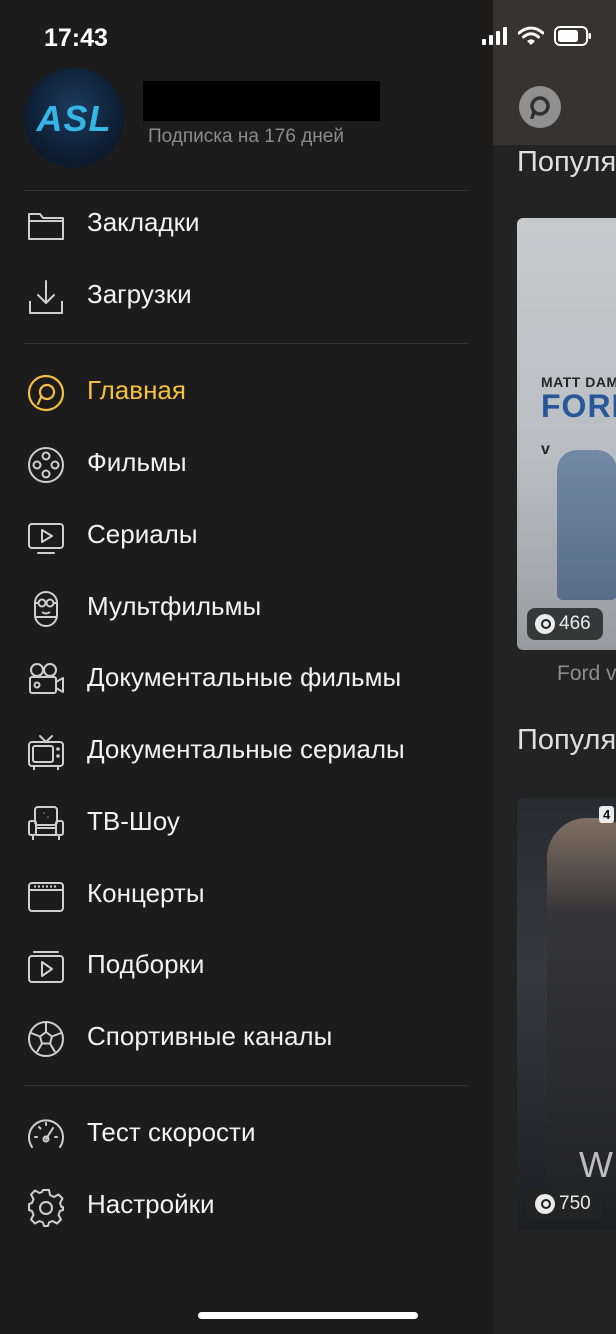  I want to click on menu-item-speed-test: Тест скорости, so click(246, 1133).